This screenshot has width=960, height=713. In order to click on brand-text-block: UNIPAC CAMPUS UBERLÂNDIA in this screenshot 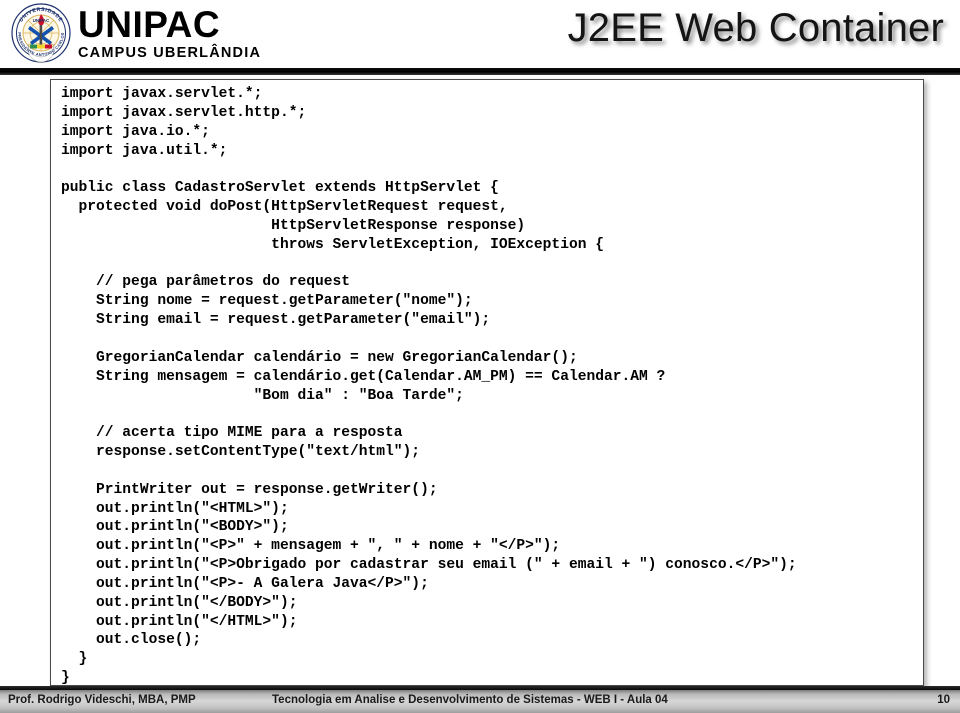, I will do `click(169, 33)`.